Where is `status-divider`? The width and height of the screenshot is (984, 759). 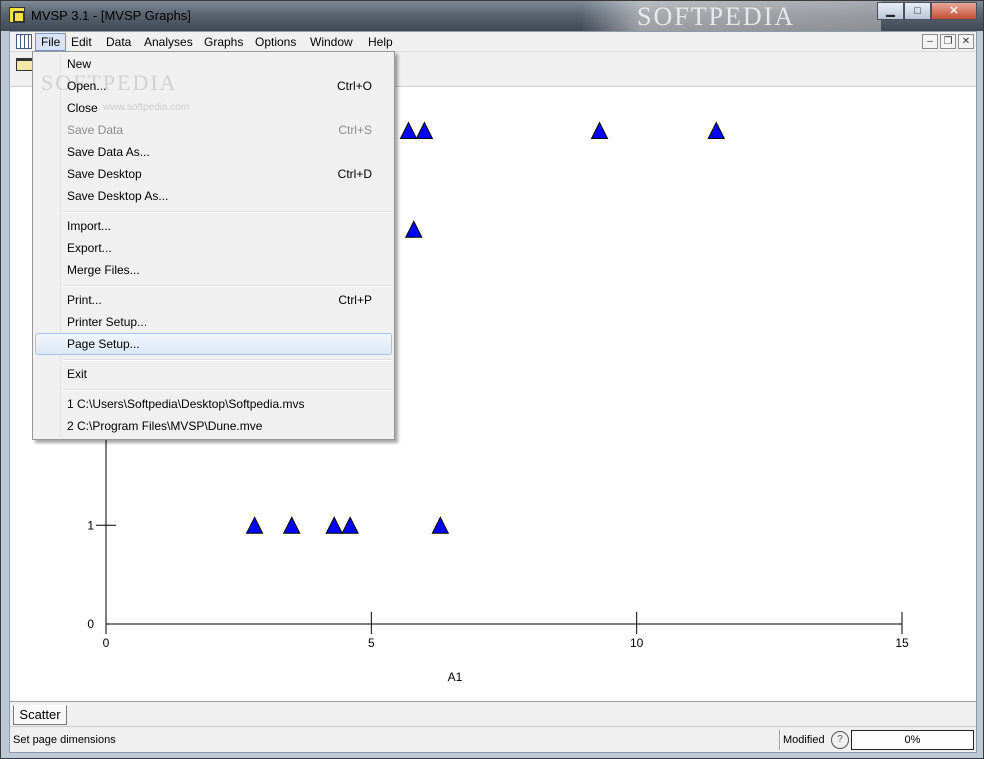
status-divider is located at coordinates (780, 740).